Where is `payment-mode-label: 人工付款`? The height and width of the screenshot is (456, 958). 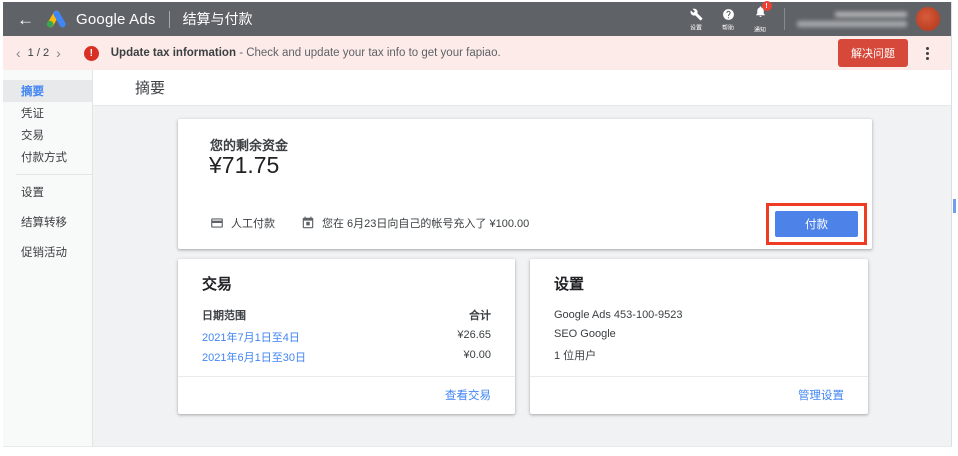
payment-mode-label: 人工付款 is located at coordinates (253, 224).